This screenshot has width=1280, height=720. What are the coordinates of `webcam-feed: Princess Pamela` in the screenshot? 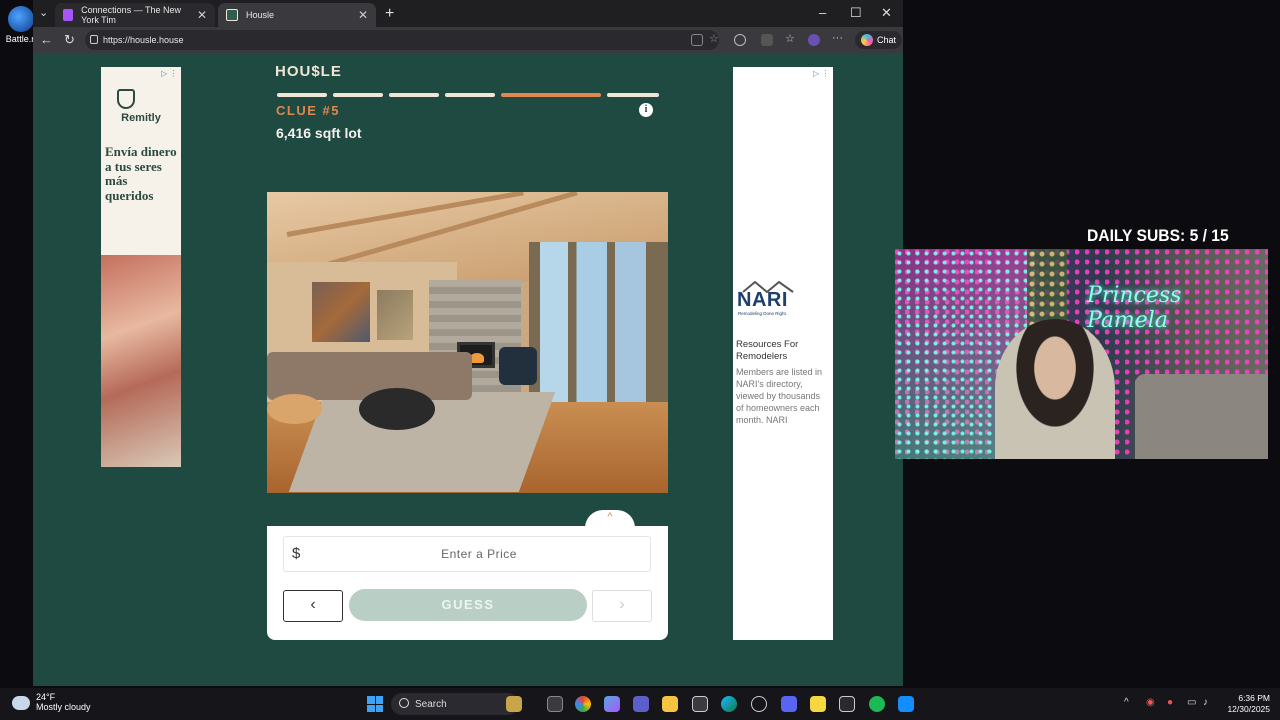 It's located at (1081, 354).